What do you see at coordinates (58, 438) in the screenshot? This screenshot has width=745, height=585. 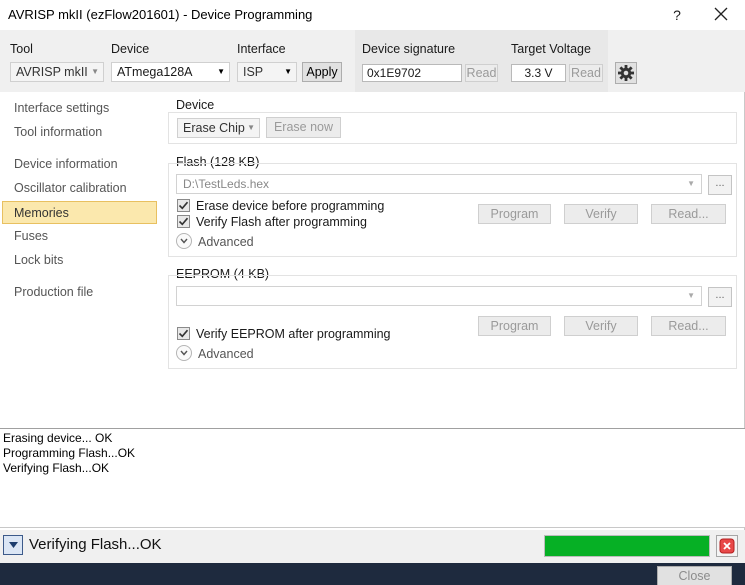 I see `log-line: Erasing device... OK` at bounding box center [58, 438].